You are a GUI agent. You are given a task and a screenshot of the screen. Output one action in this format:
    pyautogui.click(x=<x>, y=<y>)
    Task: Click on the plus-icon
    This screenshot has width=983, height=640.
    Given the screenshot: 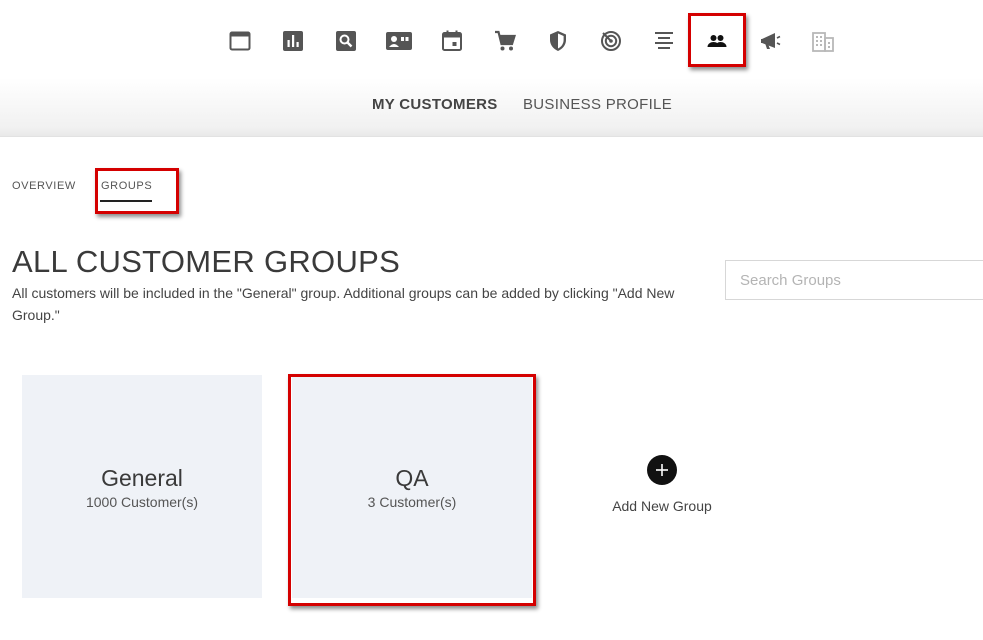 What is the action you would take?
    pyautogui.click(x=662, y=470)
    